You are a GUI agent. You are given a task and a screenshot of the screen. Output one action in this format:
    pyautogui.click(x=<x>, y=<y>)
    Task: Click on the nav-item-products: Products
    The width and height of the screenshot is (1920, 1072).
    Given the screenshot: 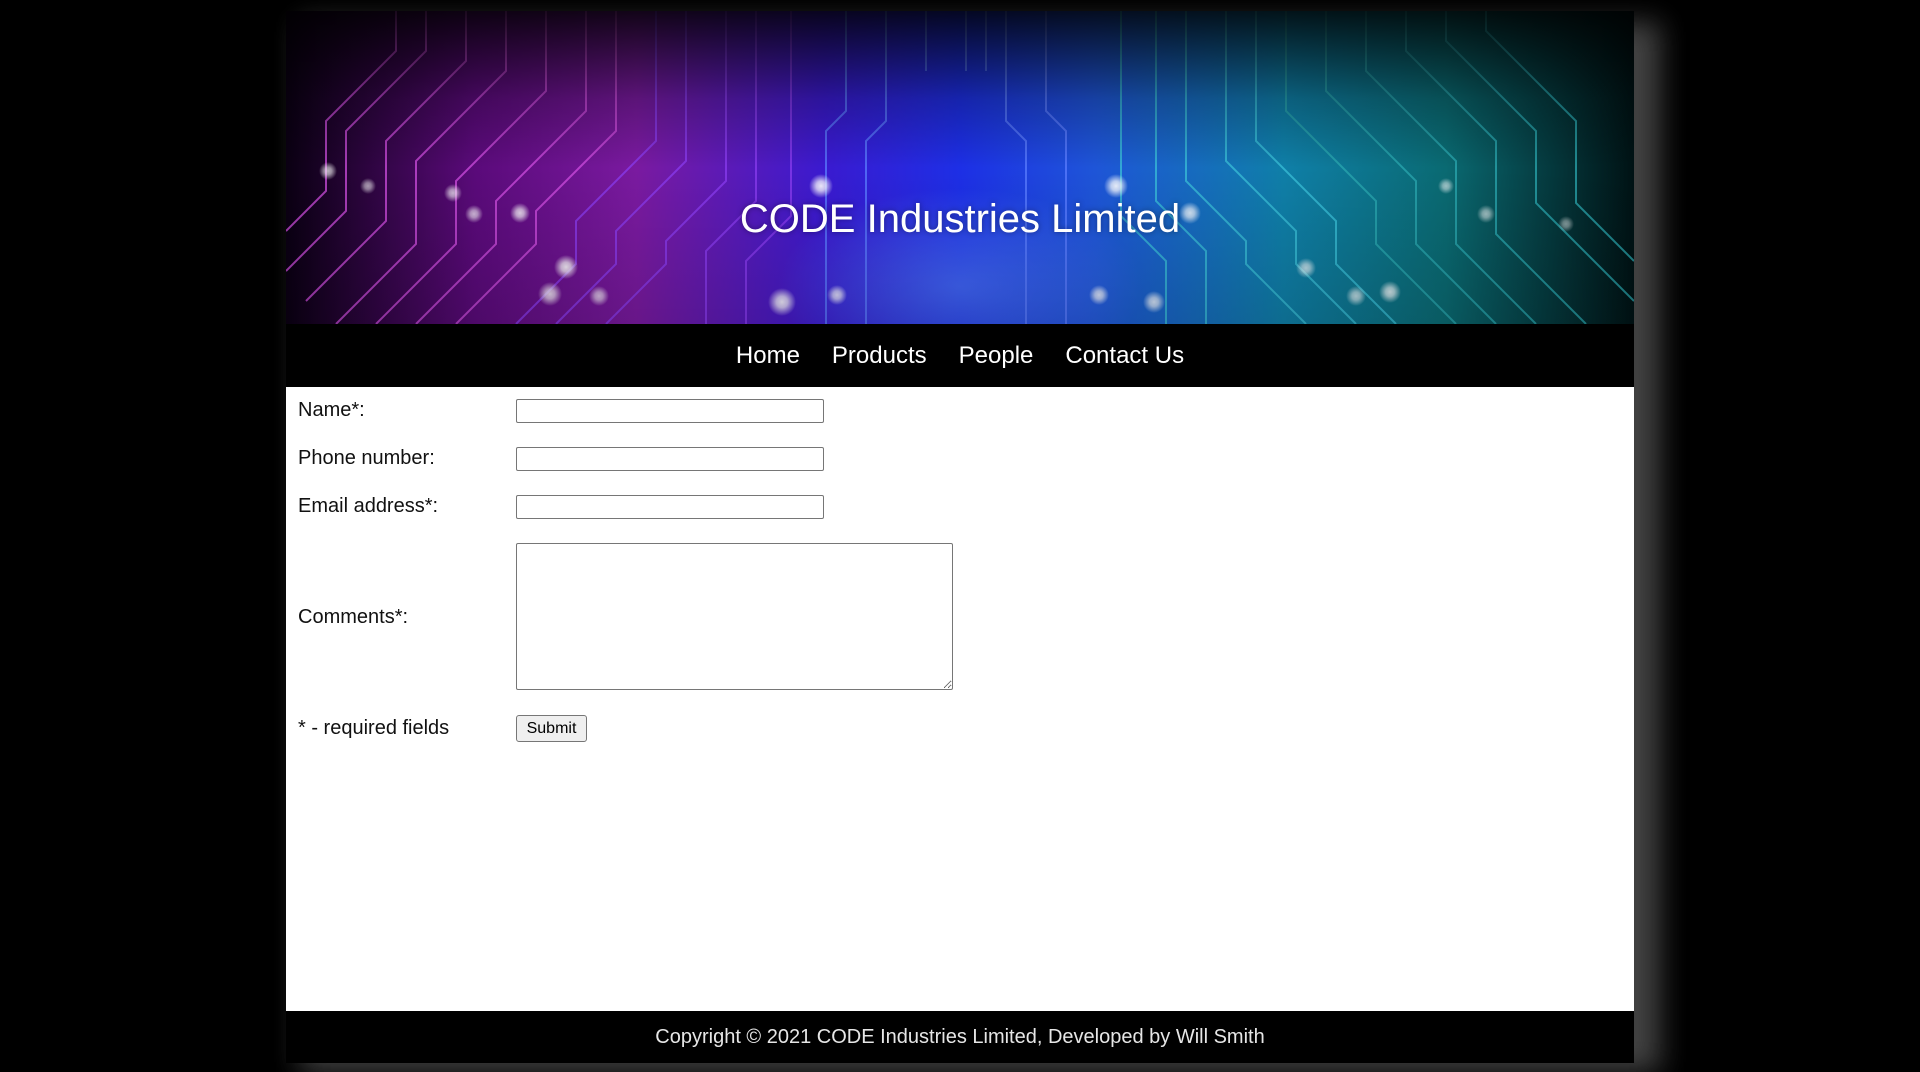 What is the action you would take?
    pyautogui.click(x=879, y=356)
    